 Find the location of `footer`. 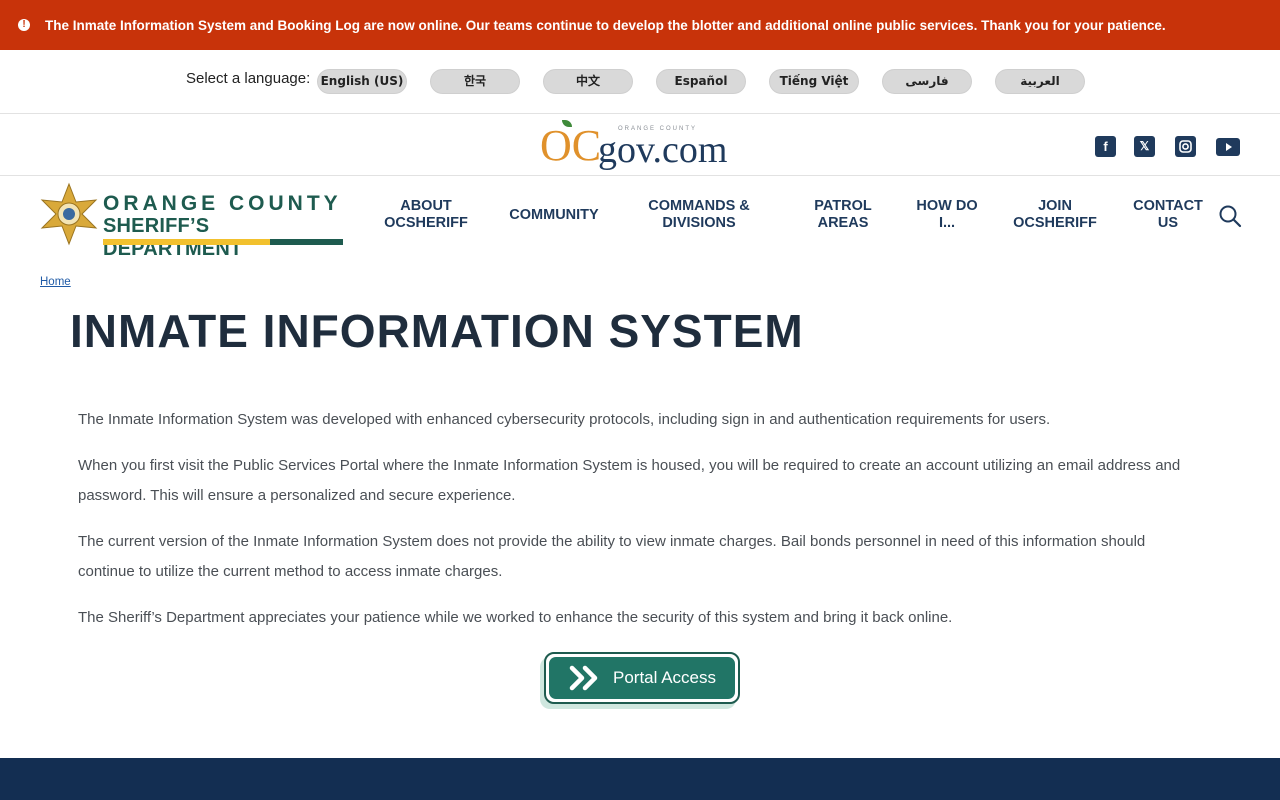

footer is located at coordinates (640, 779).